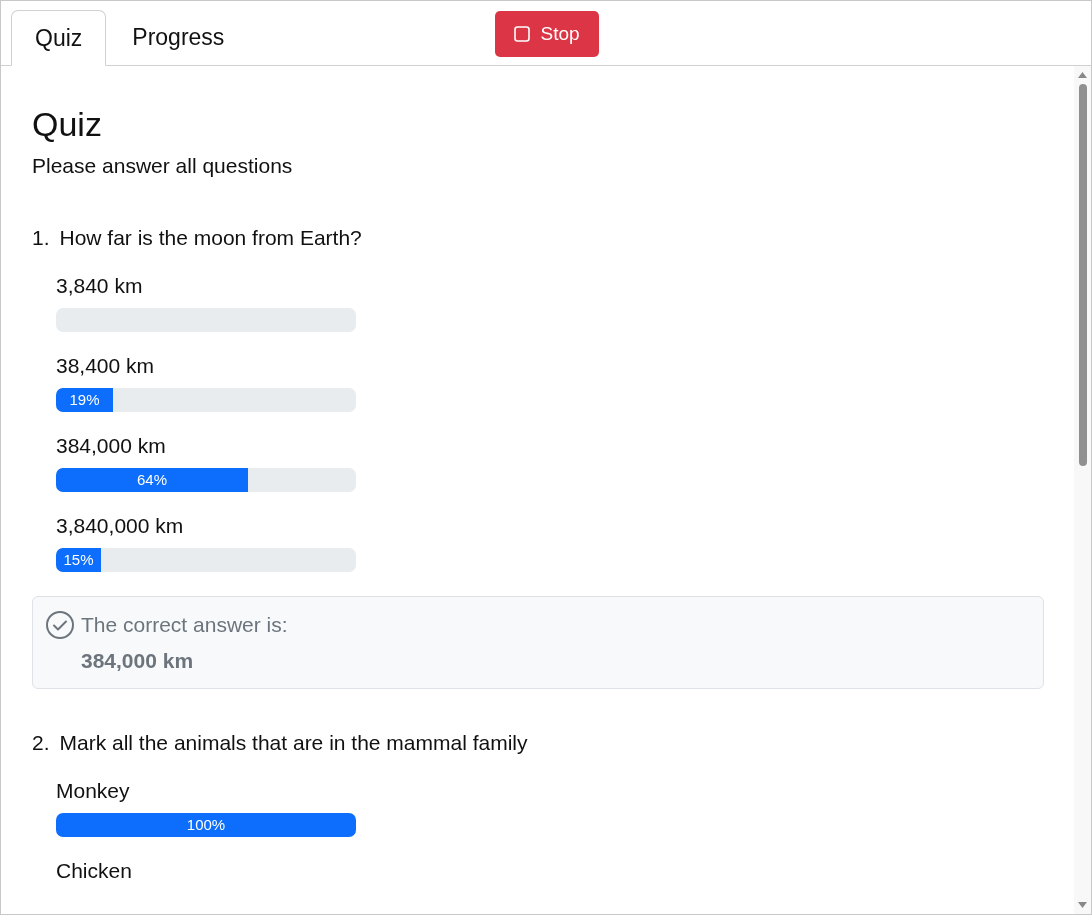  I want to click on option-label: 38,400 km, so click(106, 366).